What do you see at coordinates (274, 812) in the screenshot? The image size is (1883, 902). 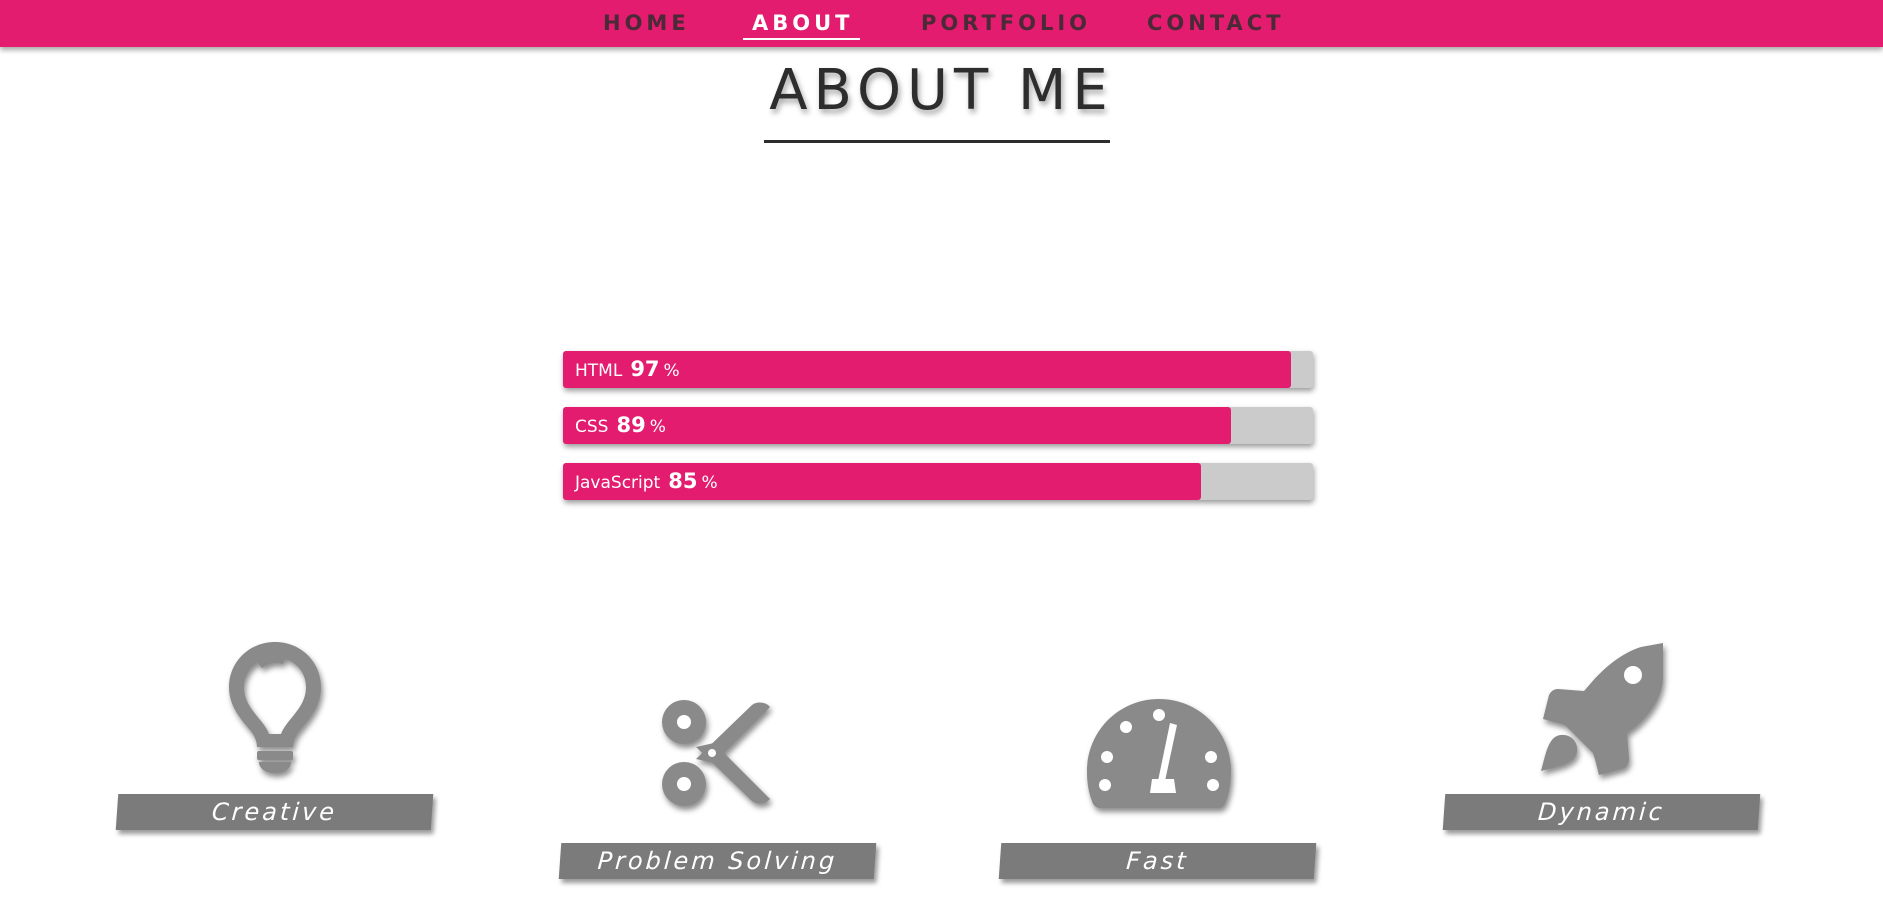 I see `feature-label-creative: Creative` at bounding box center [274, 812].